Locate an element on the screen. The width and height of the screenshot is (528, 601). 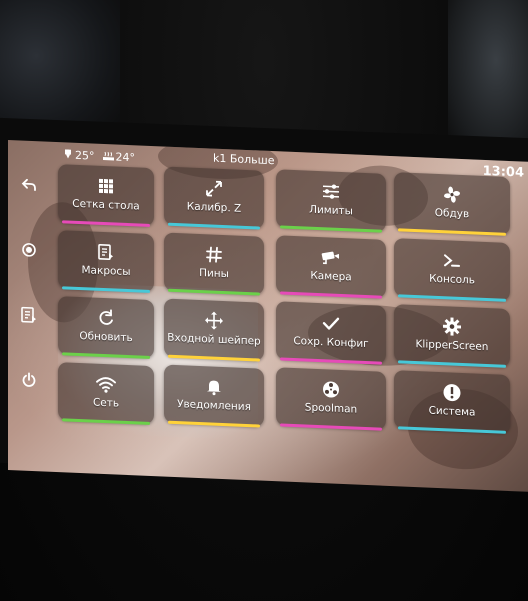
tile-label: Камера is located at coordinates (331, 276).